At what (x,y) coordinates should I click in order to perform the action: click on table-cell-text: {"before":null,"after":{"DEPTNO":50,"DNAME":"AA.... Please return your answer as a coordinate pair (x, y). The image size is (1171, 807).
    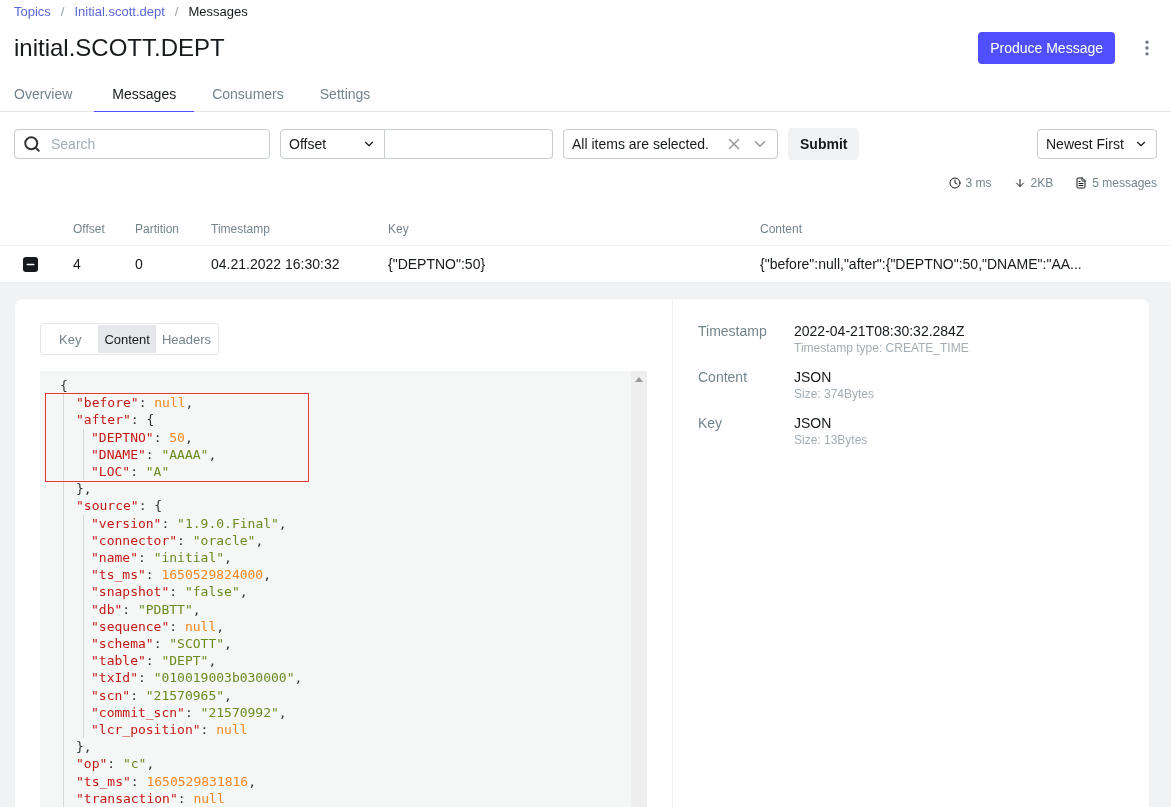
    Looking at the image, I should click on (921, 264).